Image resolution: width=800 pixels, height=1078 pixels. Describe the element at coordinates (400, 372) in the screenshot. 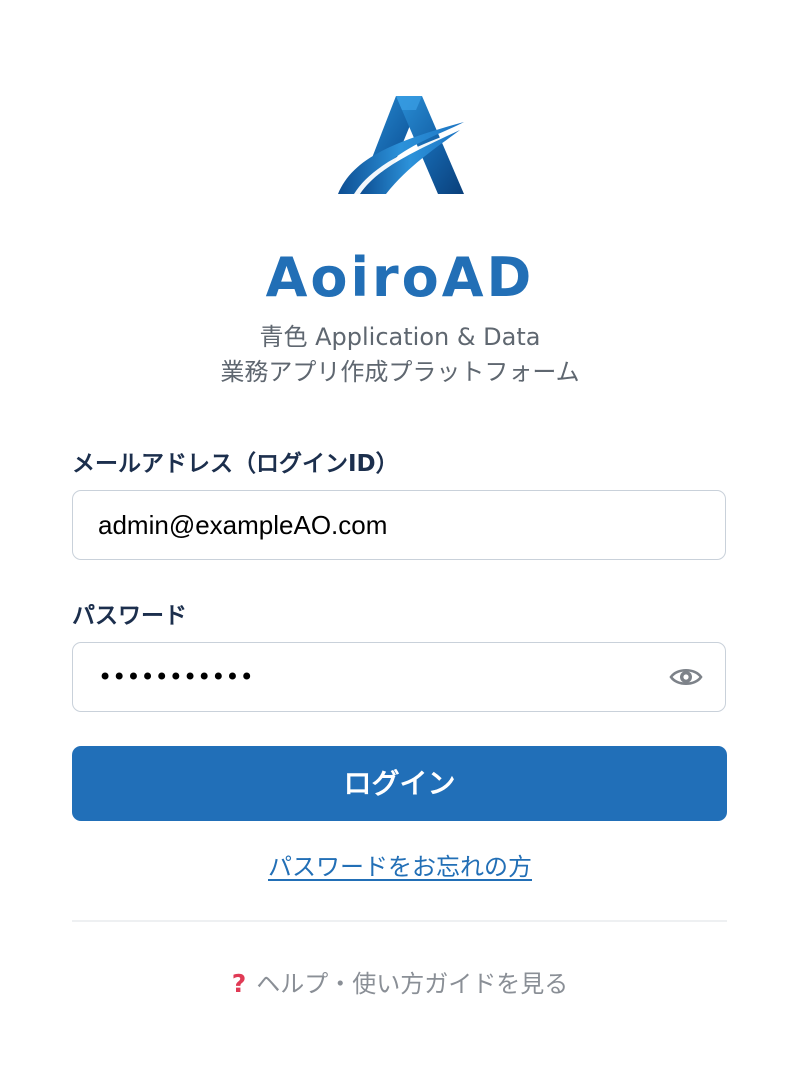

I see `tagline-line2: 業務アプリ作成プラットフォーム` at that location.